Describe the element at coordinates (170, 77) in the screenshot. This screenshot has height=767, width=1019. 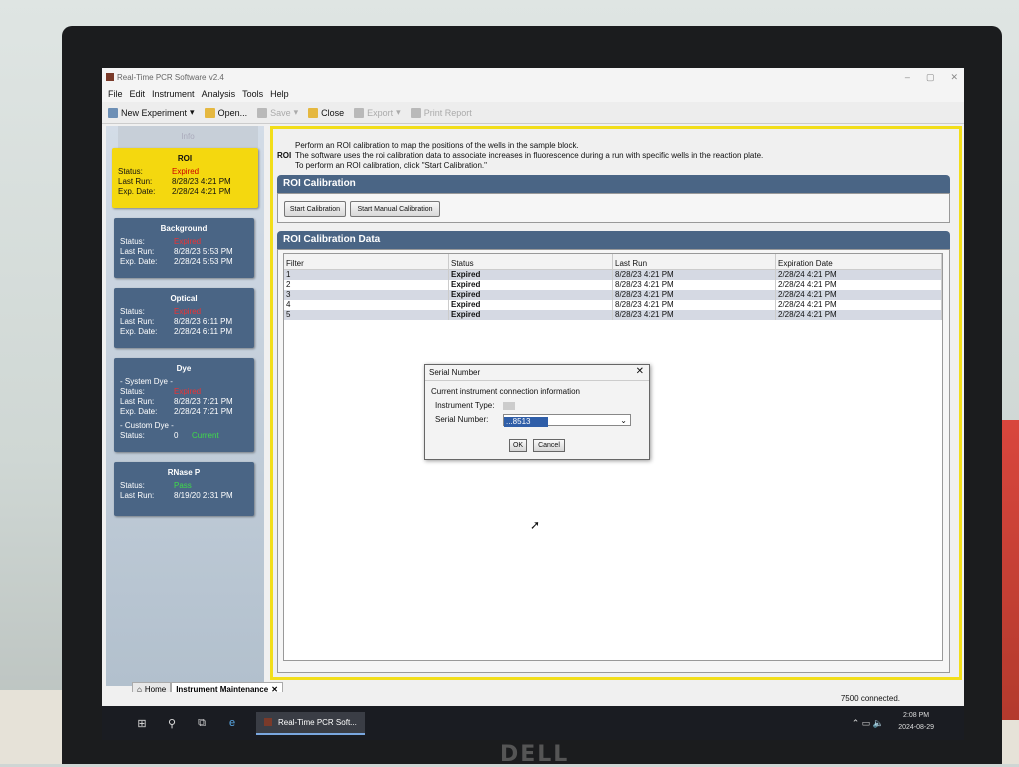
I see `window-title: Real-Time PCR Software v2.4` at that location.